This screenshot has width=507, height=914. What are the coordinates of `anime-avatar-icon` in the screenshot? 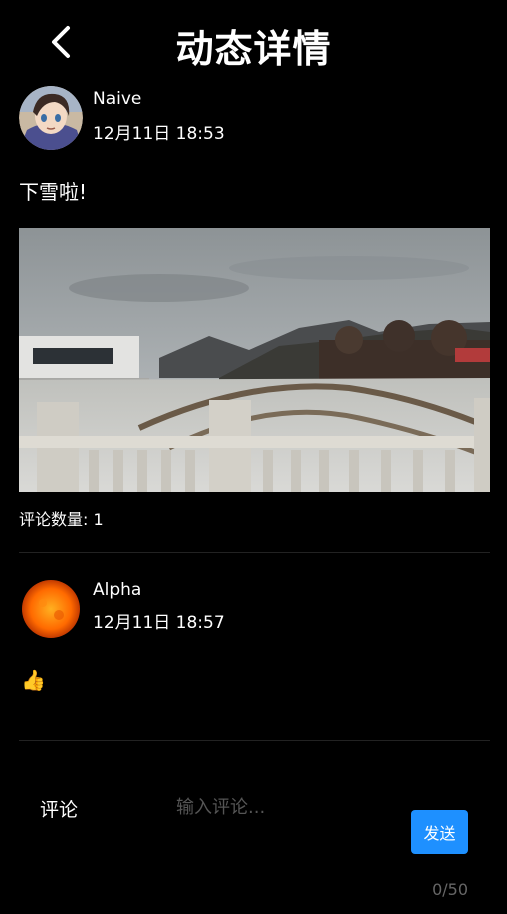 It's located at (51, 118).